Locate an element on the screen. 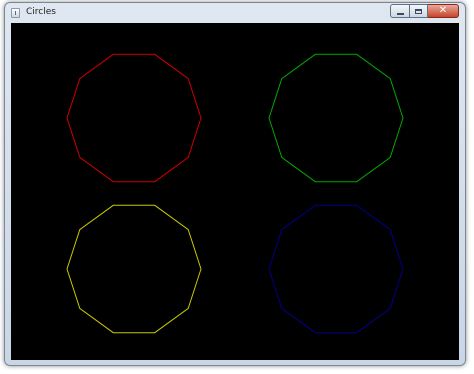  window-title: Circles is located at coordinates (41, 12).